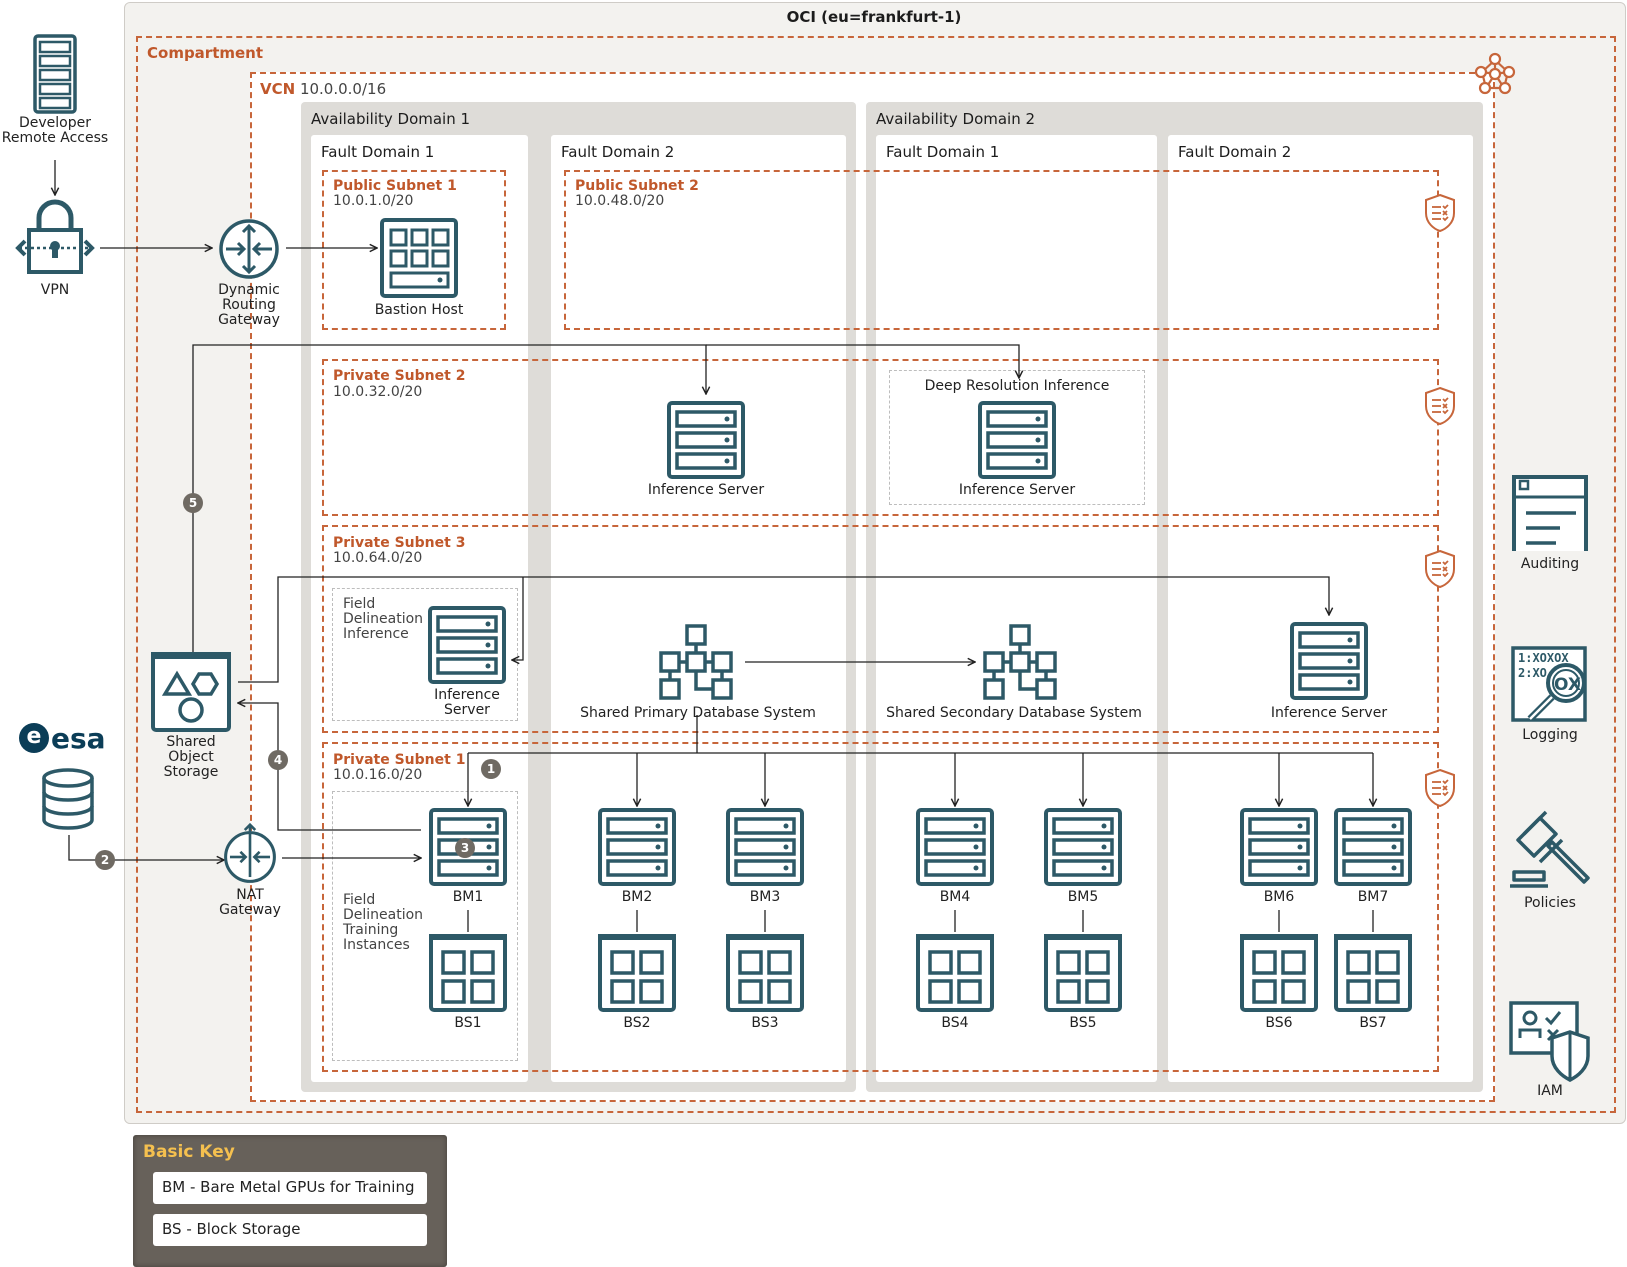 The width and height of the screenshot is (1627, 1267). I want to click on vpn-lock-icon, so click(55, 236).